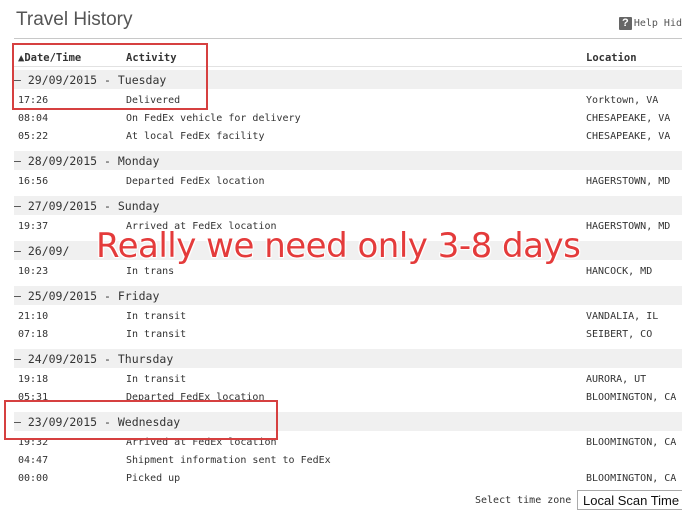 This screenshot has height=514, width=682. I want to click on event-location: SEIBERT, CO, so click(619, 334).